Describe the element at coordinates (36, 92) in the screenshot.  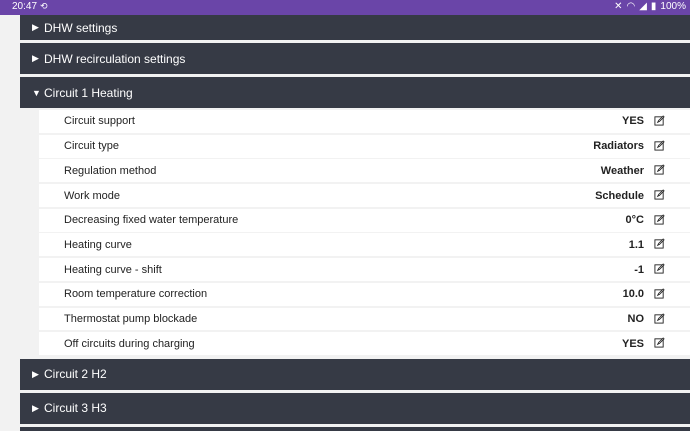
I see `collapse-arrow-icon: ▼` at that location.